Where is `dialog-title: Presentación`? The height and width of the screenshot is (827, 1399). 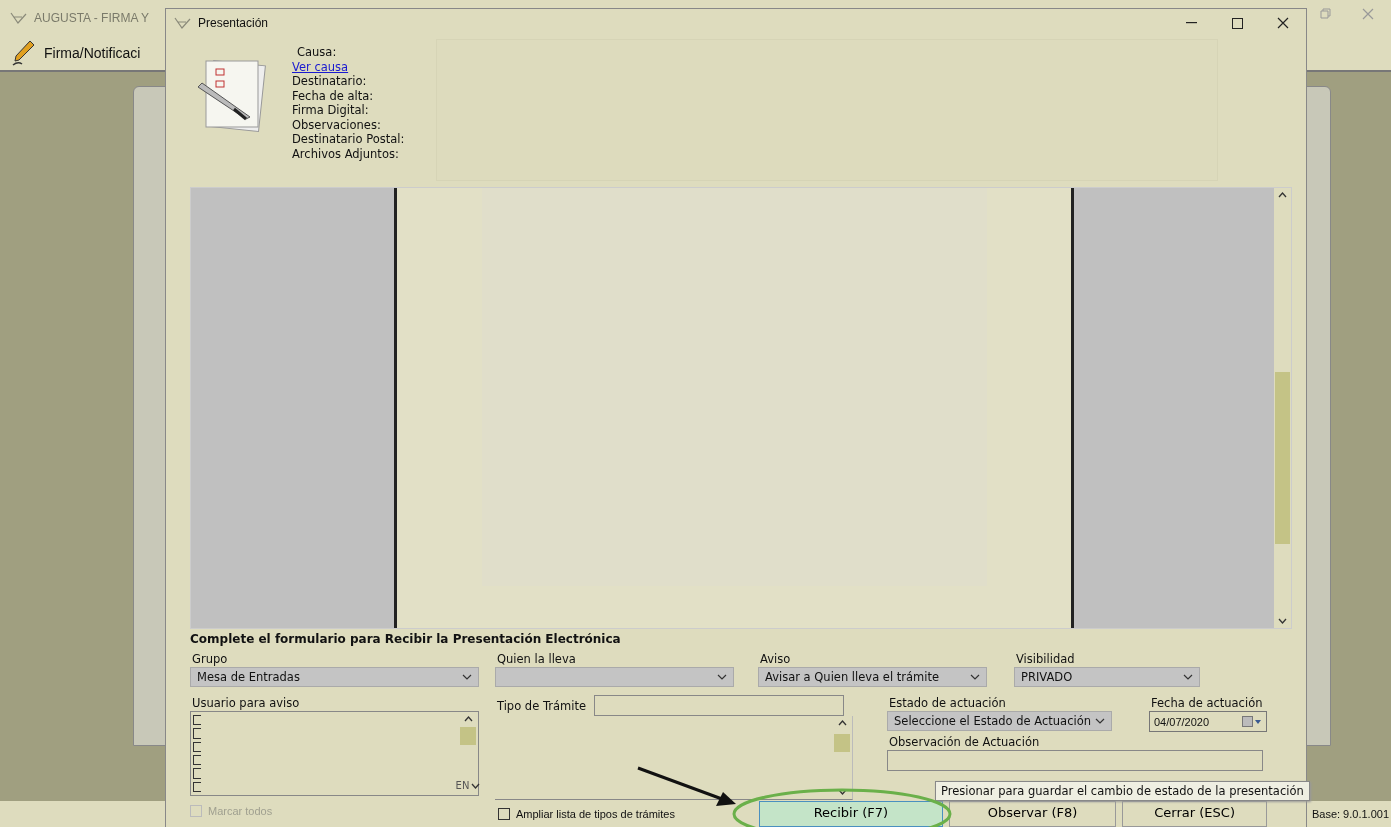
dialog-title: Presentación is located at coordinates (233, 23).